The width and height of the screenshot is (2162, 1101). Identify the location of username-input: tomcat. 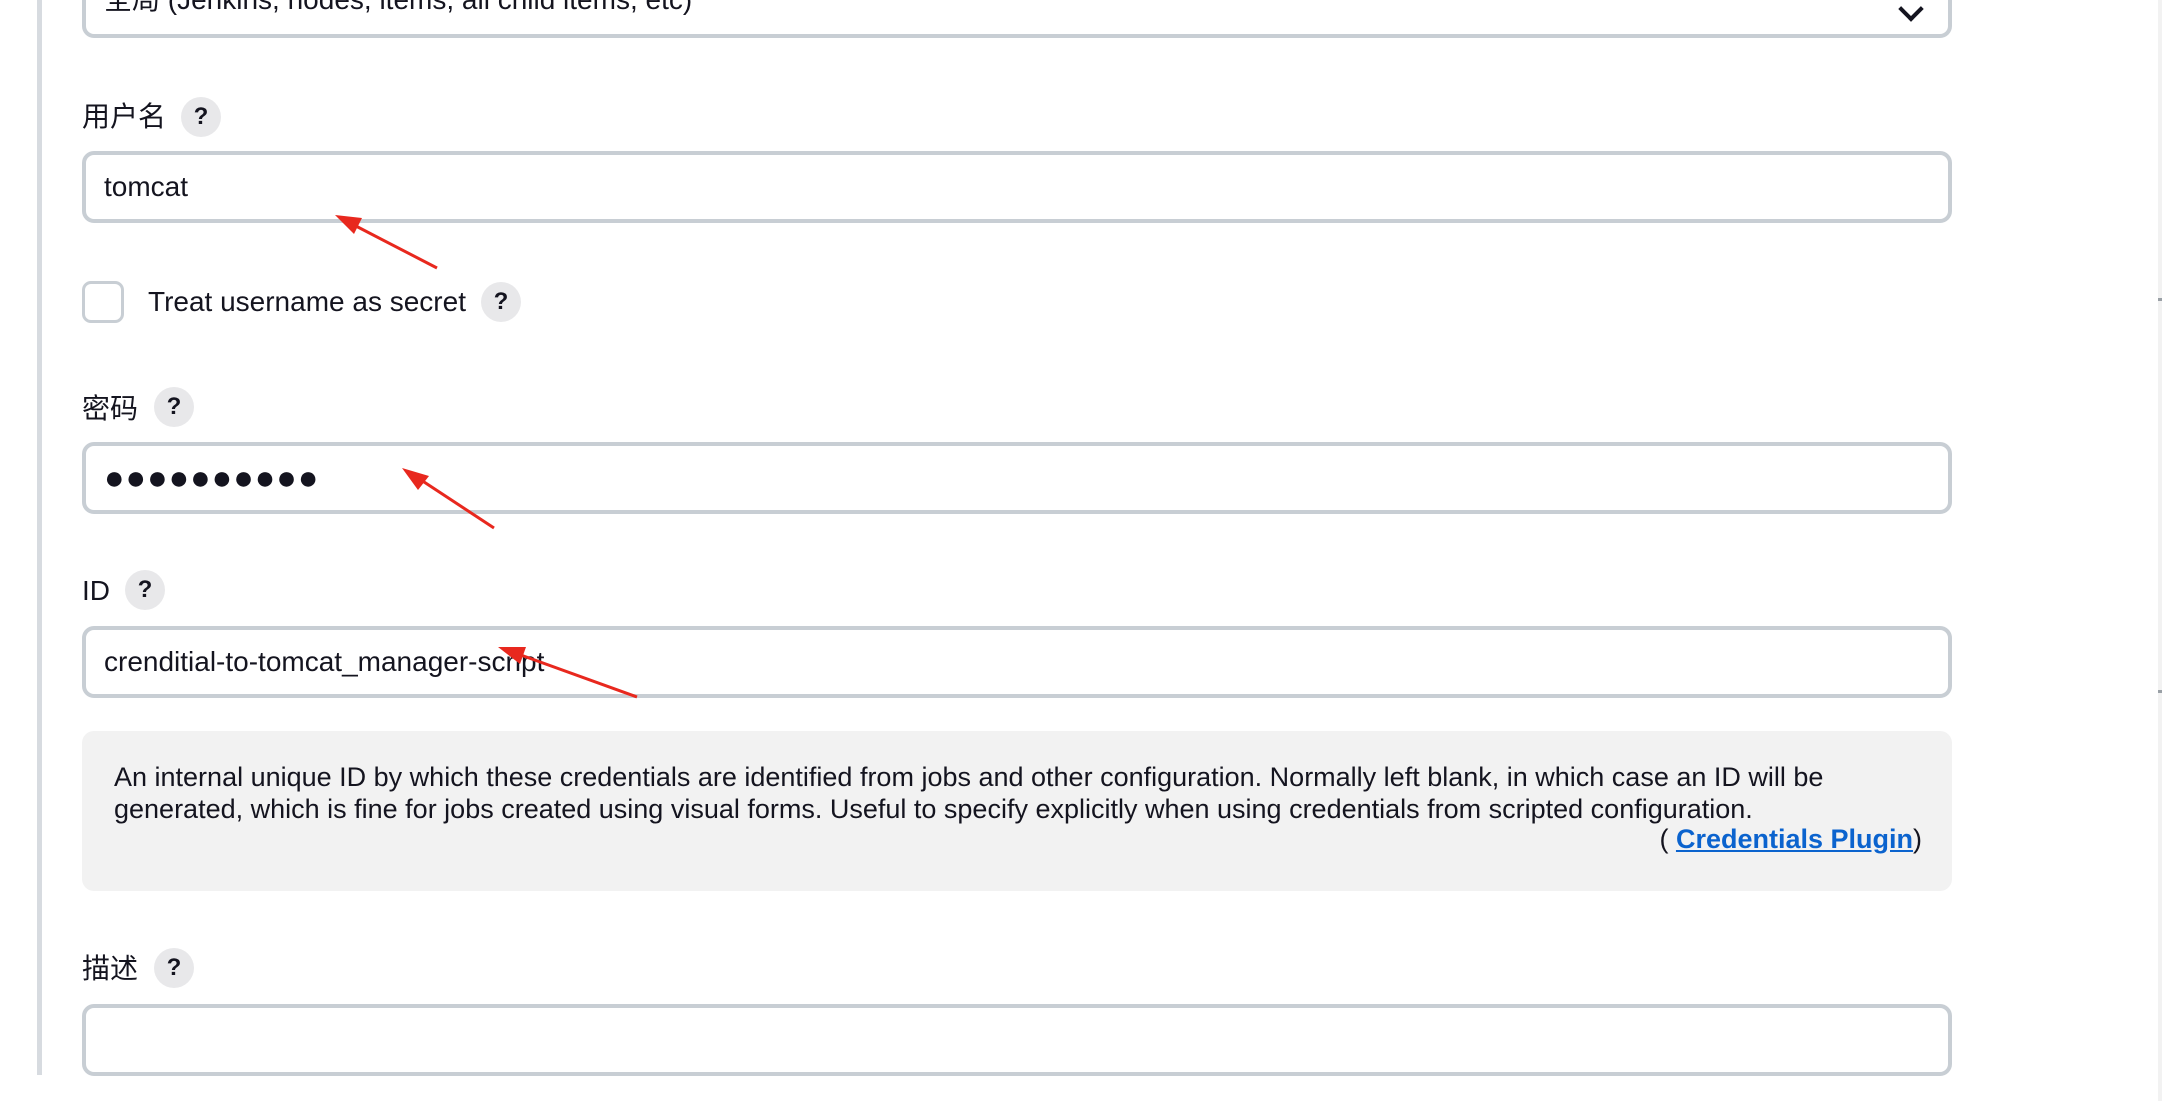
(1017, 187).